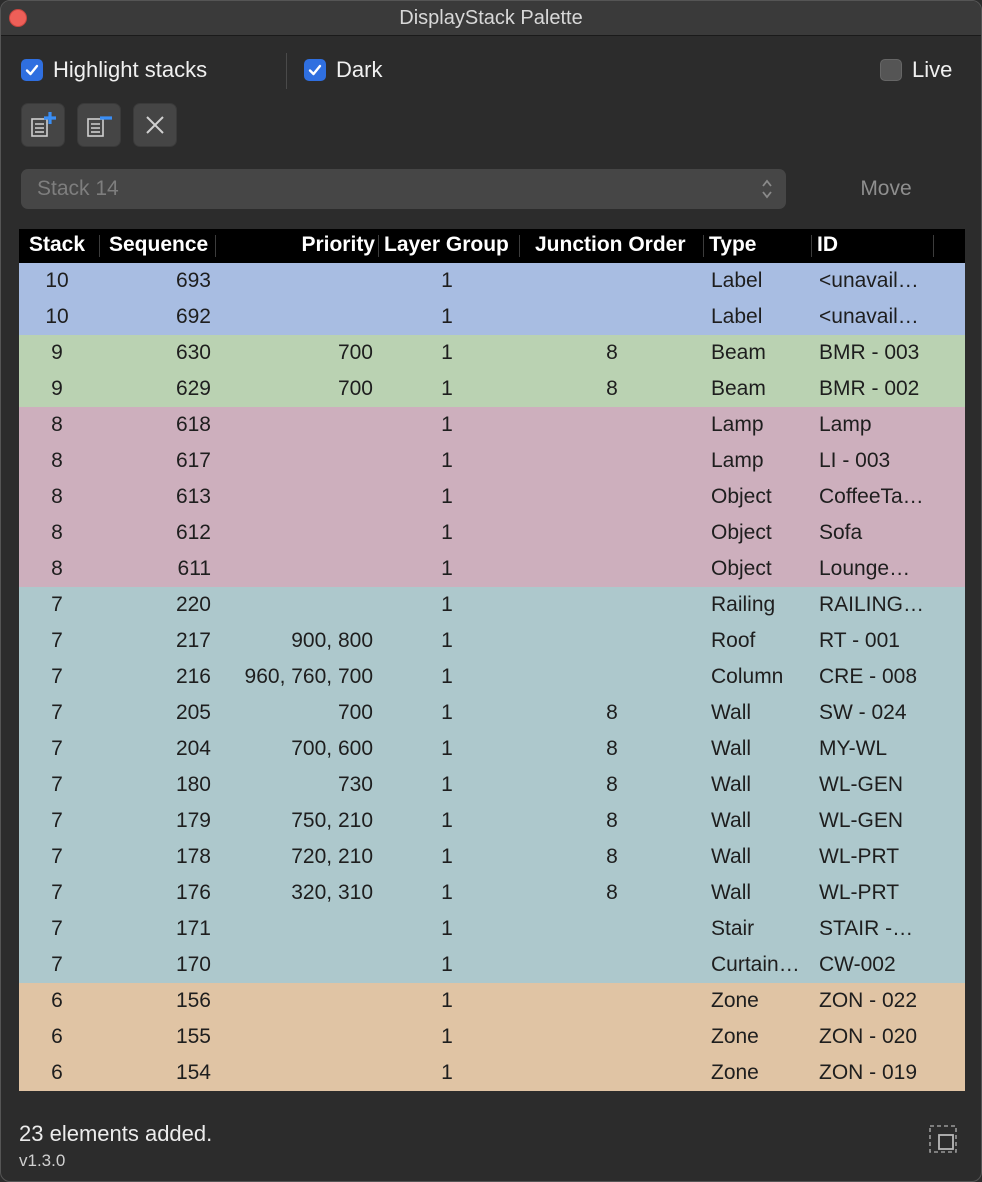  I want to click on cell-type: Column, so click(747, 676).